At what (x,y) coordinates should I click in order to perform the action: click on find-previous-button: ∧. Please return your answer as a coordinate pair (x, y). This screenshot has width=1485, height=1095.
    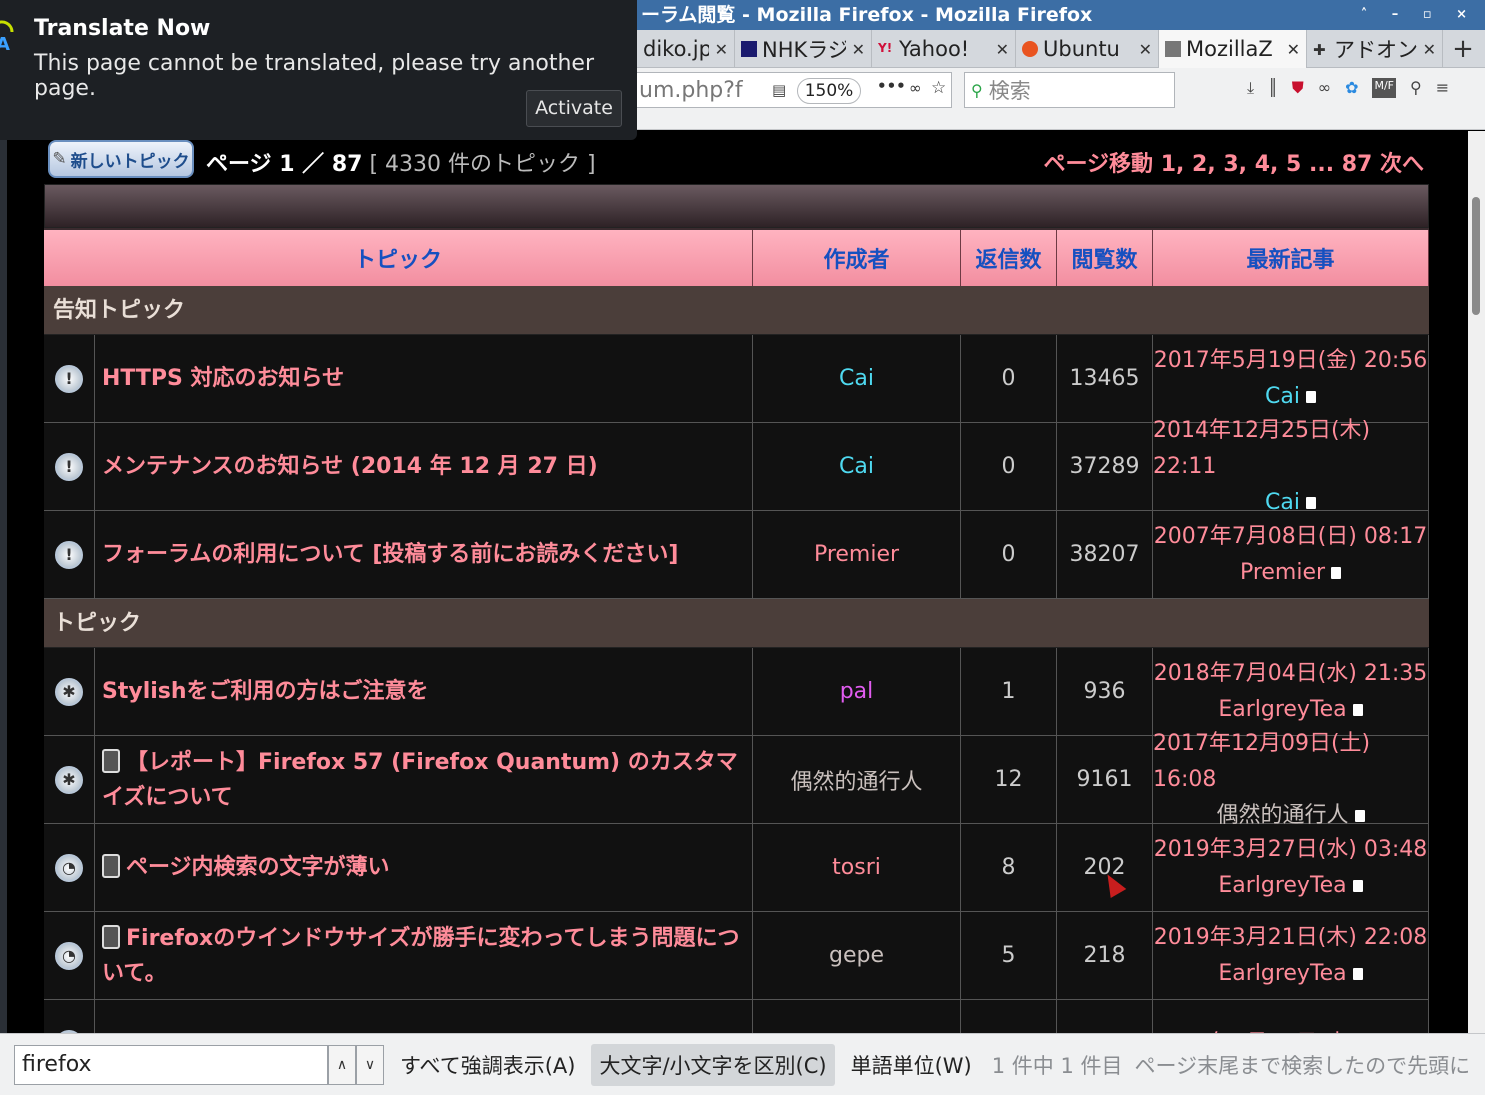
    Looking at the image, I should click on (342, 1064).